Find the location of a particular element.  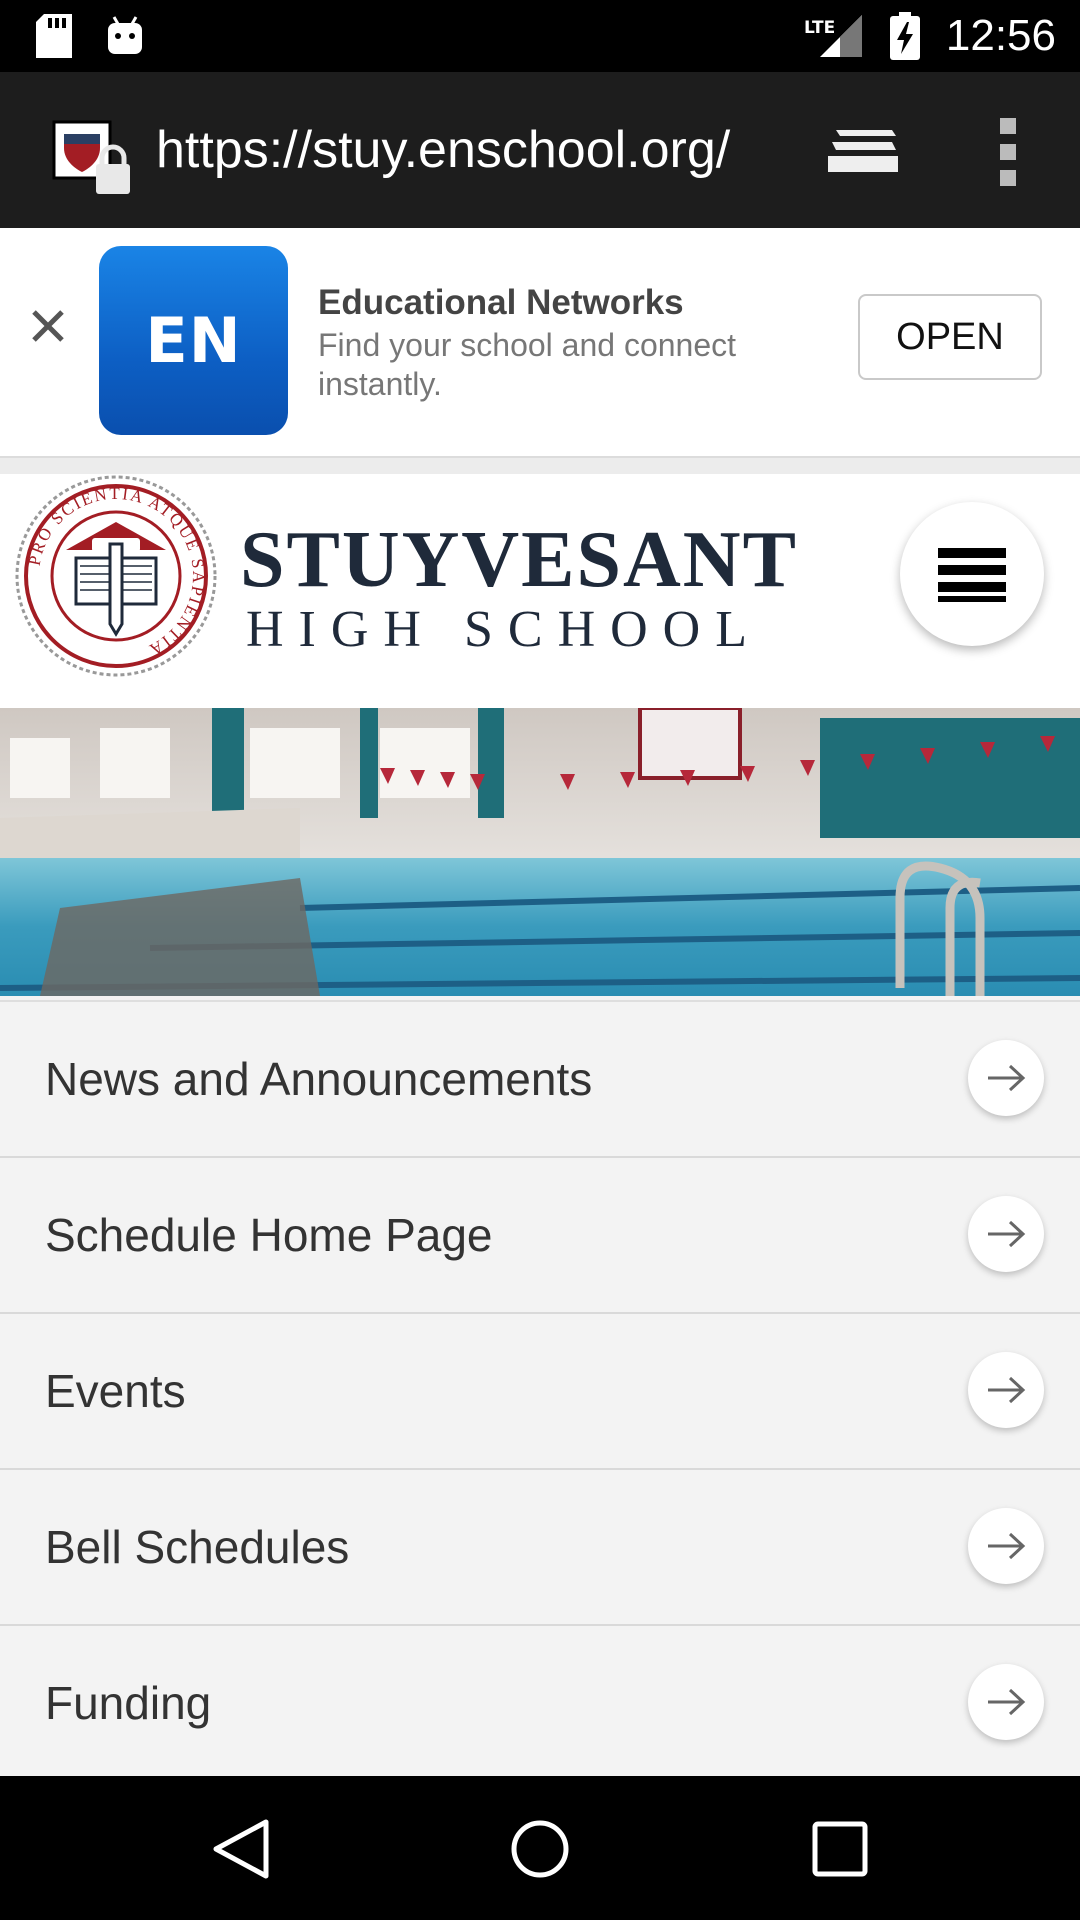

secure-site-icon is located at coordinates (92, 158).